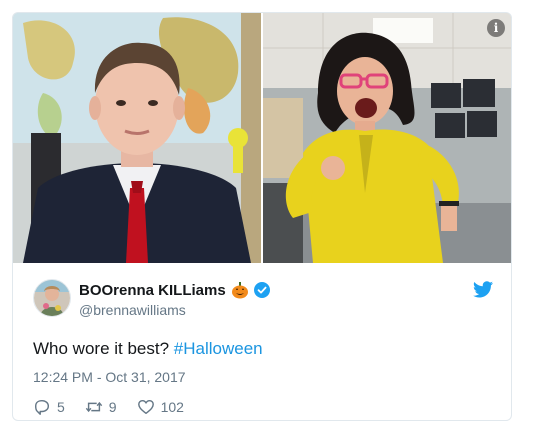 The width and height of the screenshot is (539, 434). I want to click on tweet-timestamp: 12:24 PM - Oct 31, 2017, so click(109, 377).